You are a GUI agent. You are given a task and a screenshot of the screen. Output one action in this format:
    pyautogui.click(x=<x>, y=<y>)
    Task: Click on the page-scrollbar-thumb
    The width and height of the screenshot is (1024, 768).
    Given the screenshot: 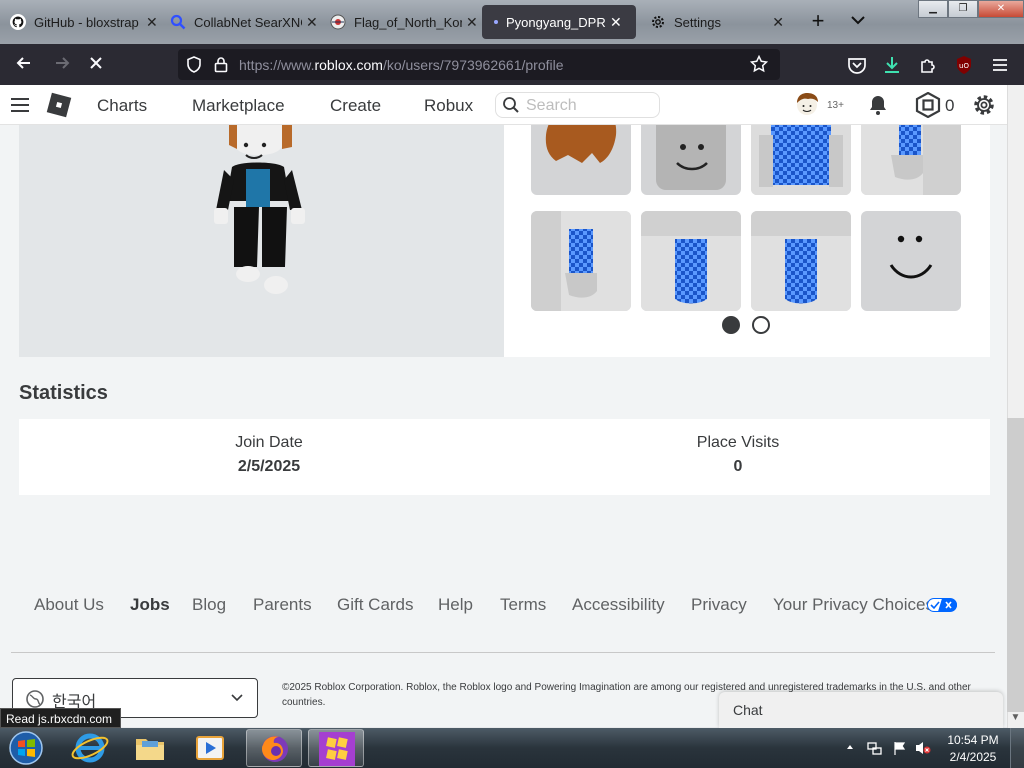 What is the action you would take?
    pyautogui.click(x=1015, y=565)
    